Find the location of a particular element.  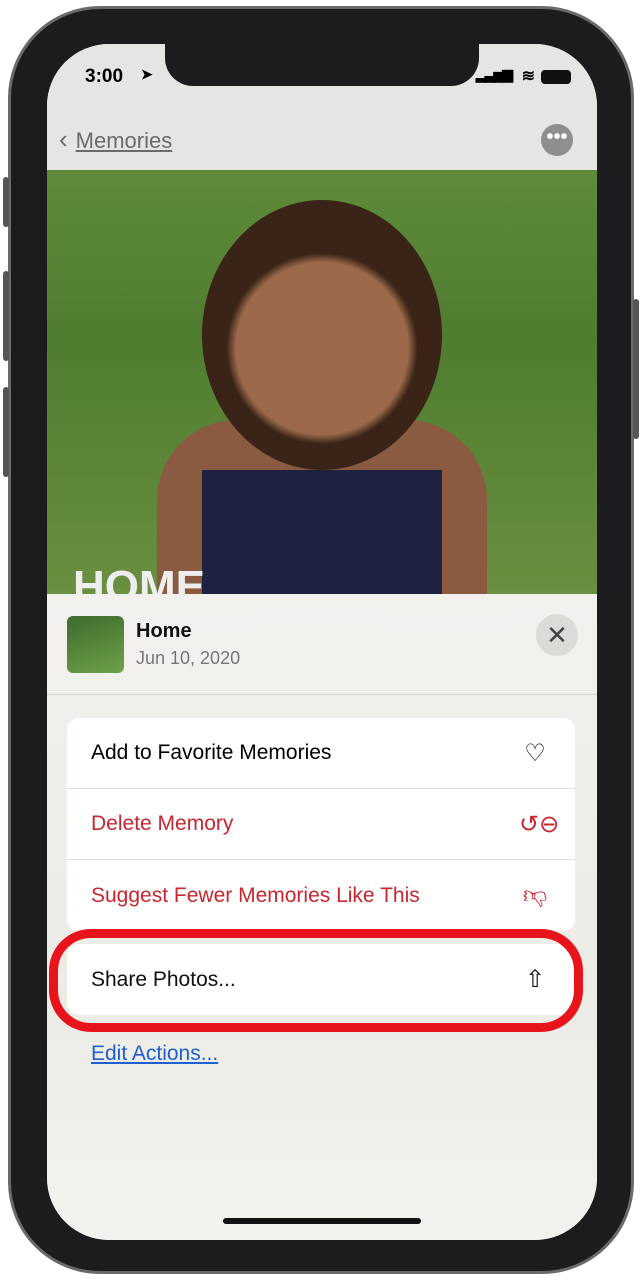

highlight-outline is located at coordinates (316, 980).